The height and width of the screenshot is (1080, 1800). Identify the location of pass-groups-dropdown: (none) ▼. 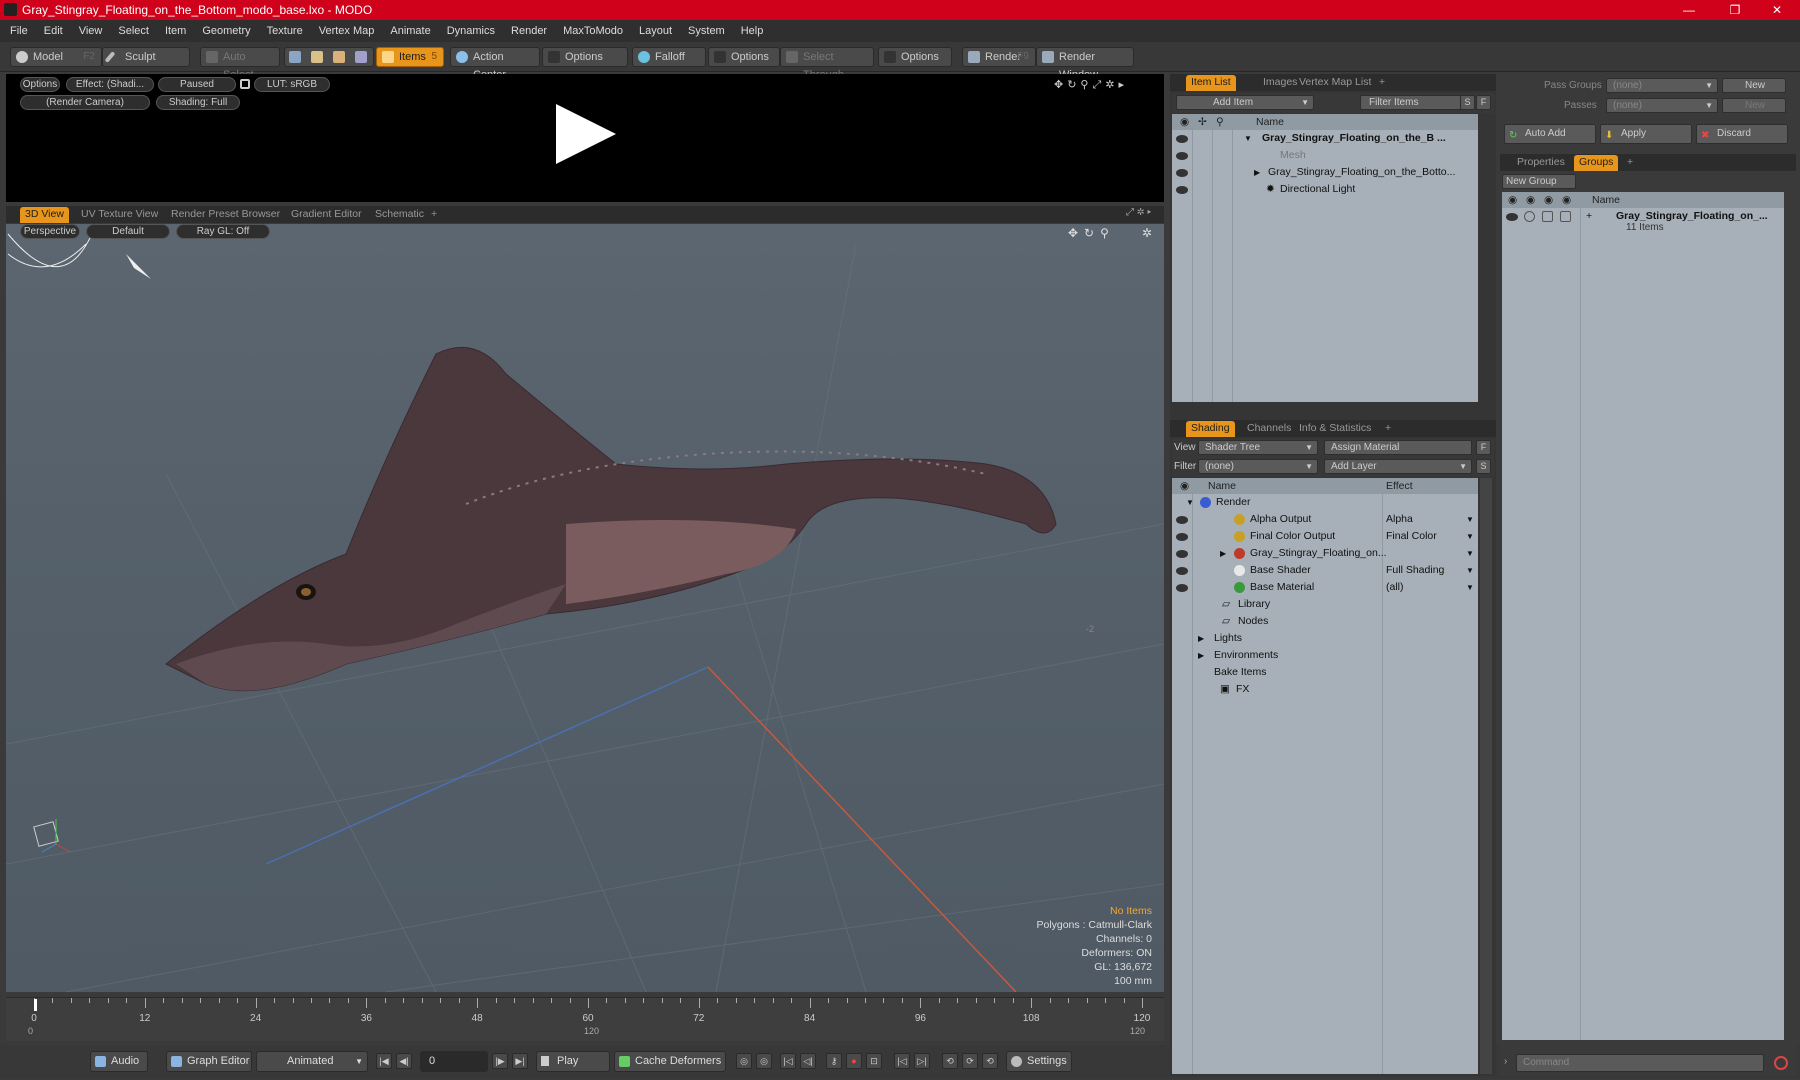
(1662, 85).